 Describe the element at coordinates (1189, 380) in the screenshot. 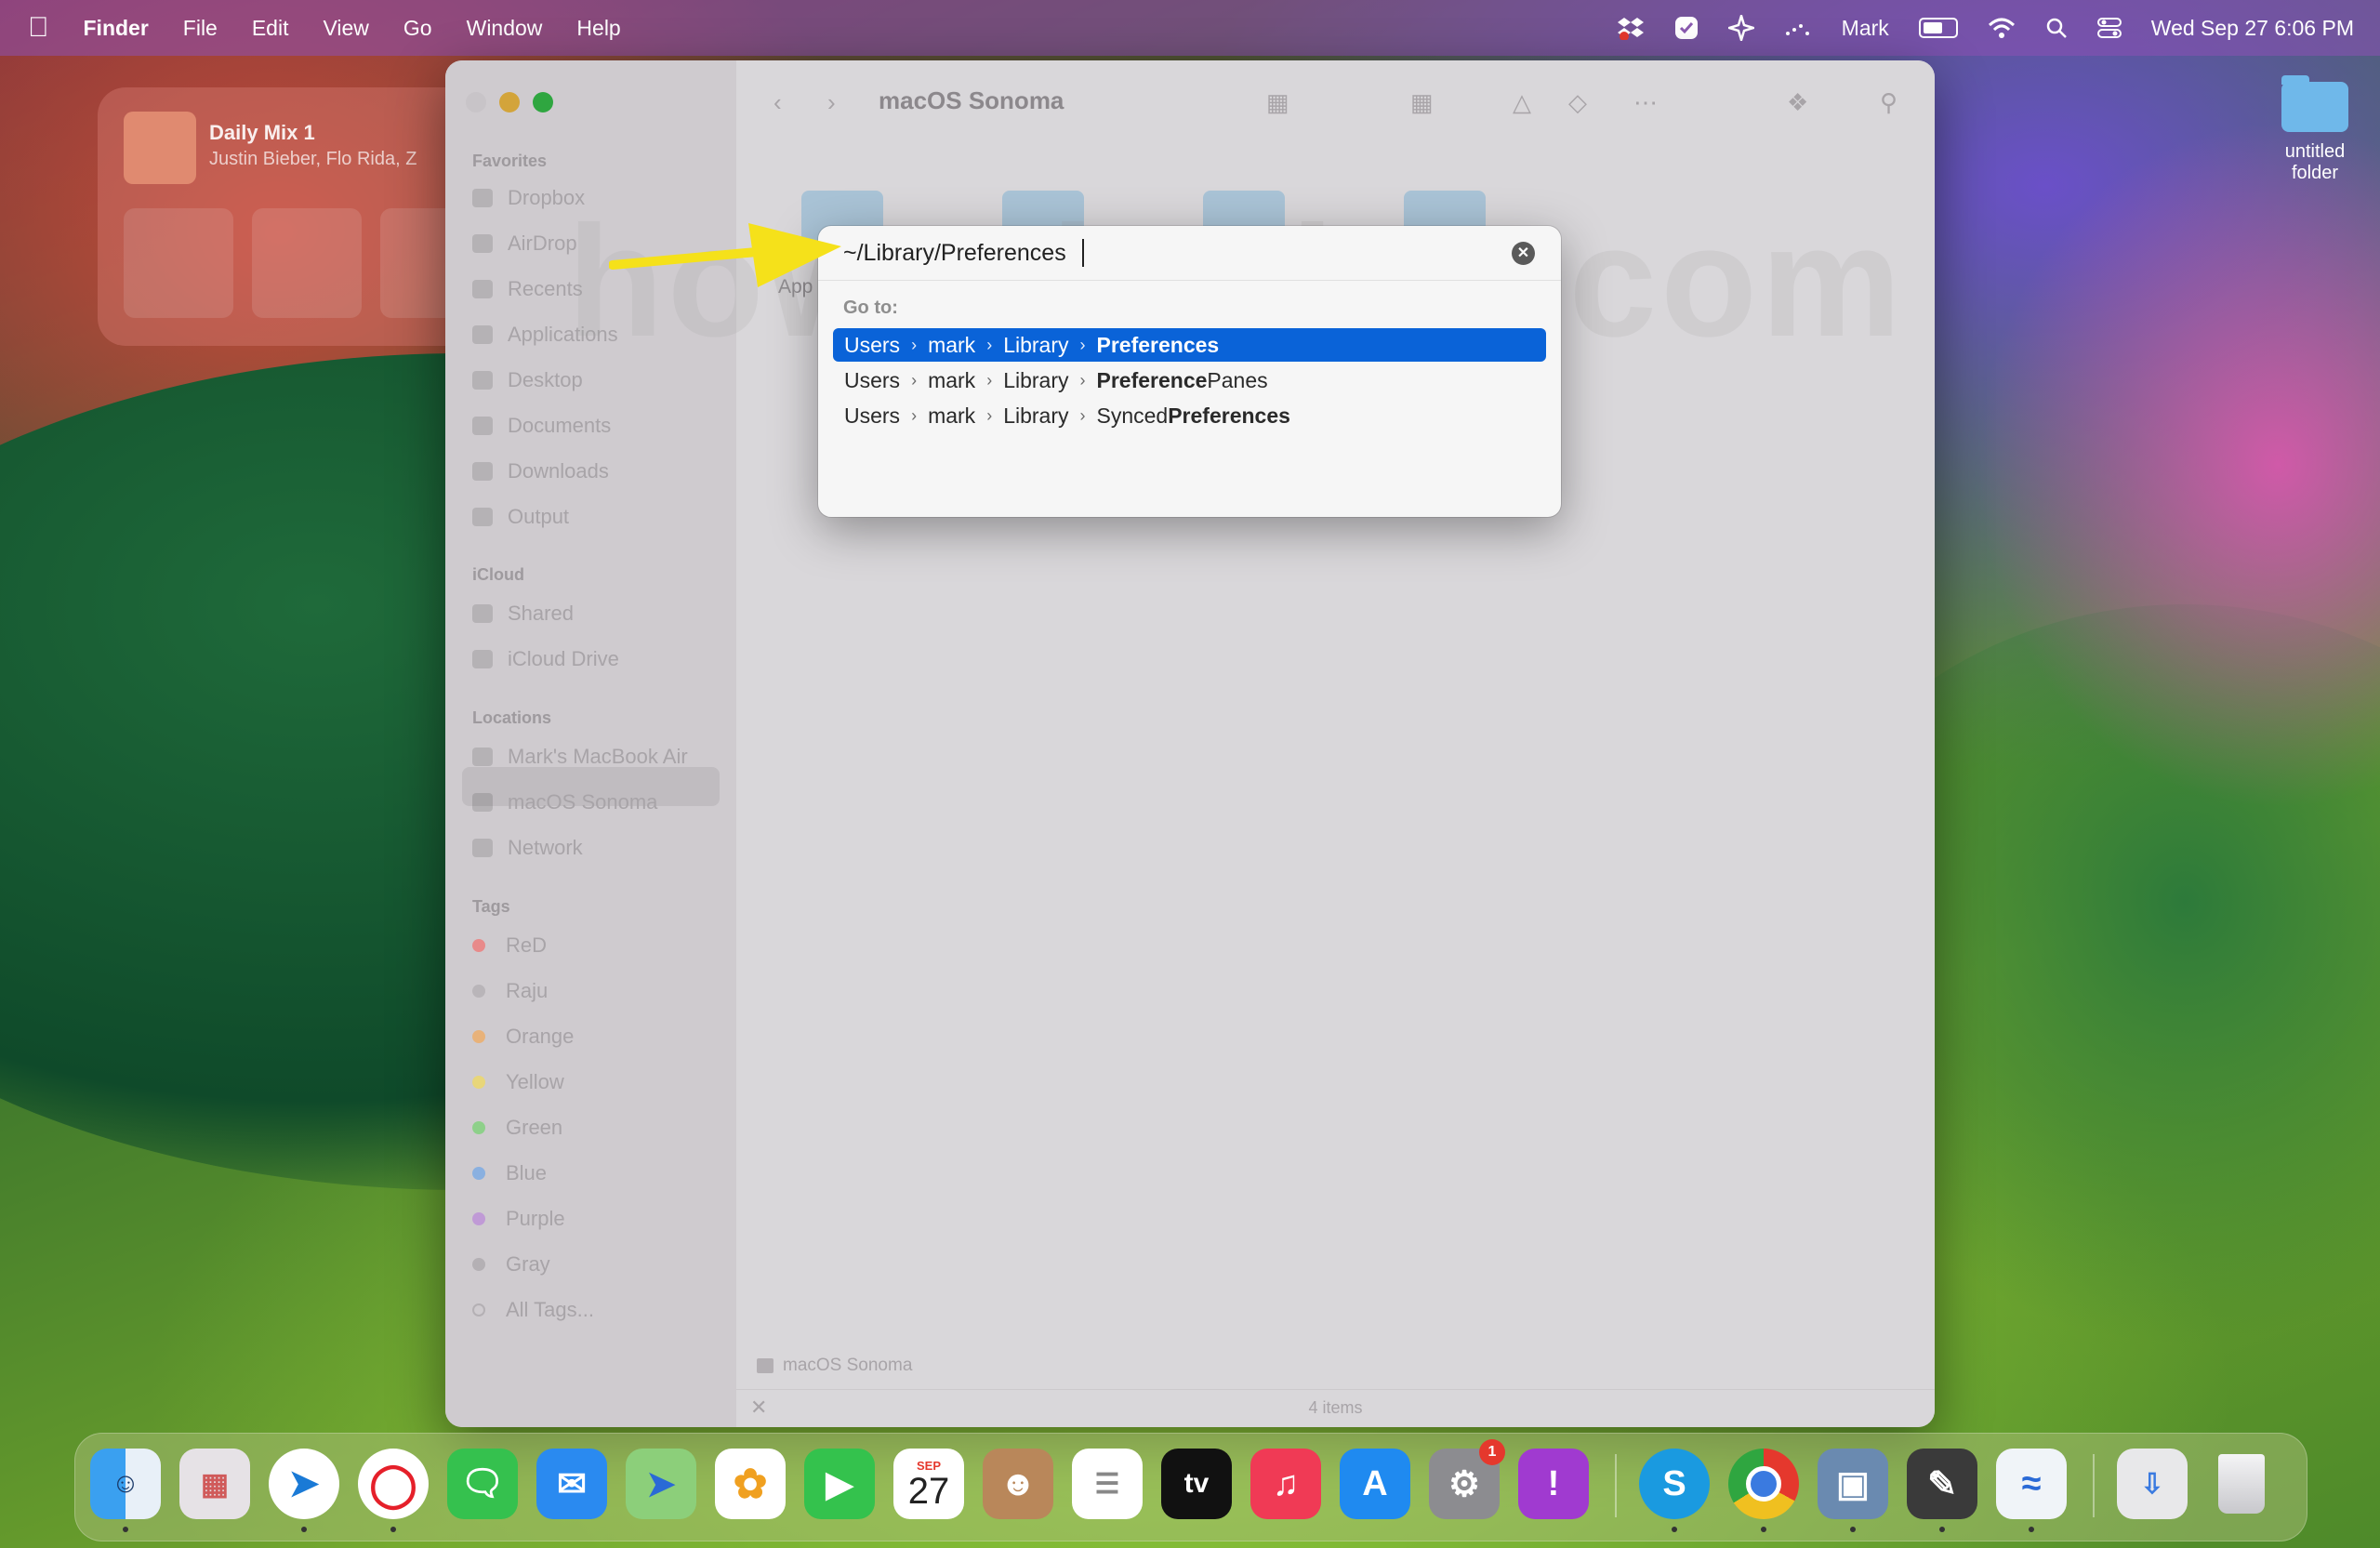

I see `suggestion-row: Users › mark › Library › PreferencePanes` at that location.